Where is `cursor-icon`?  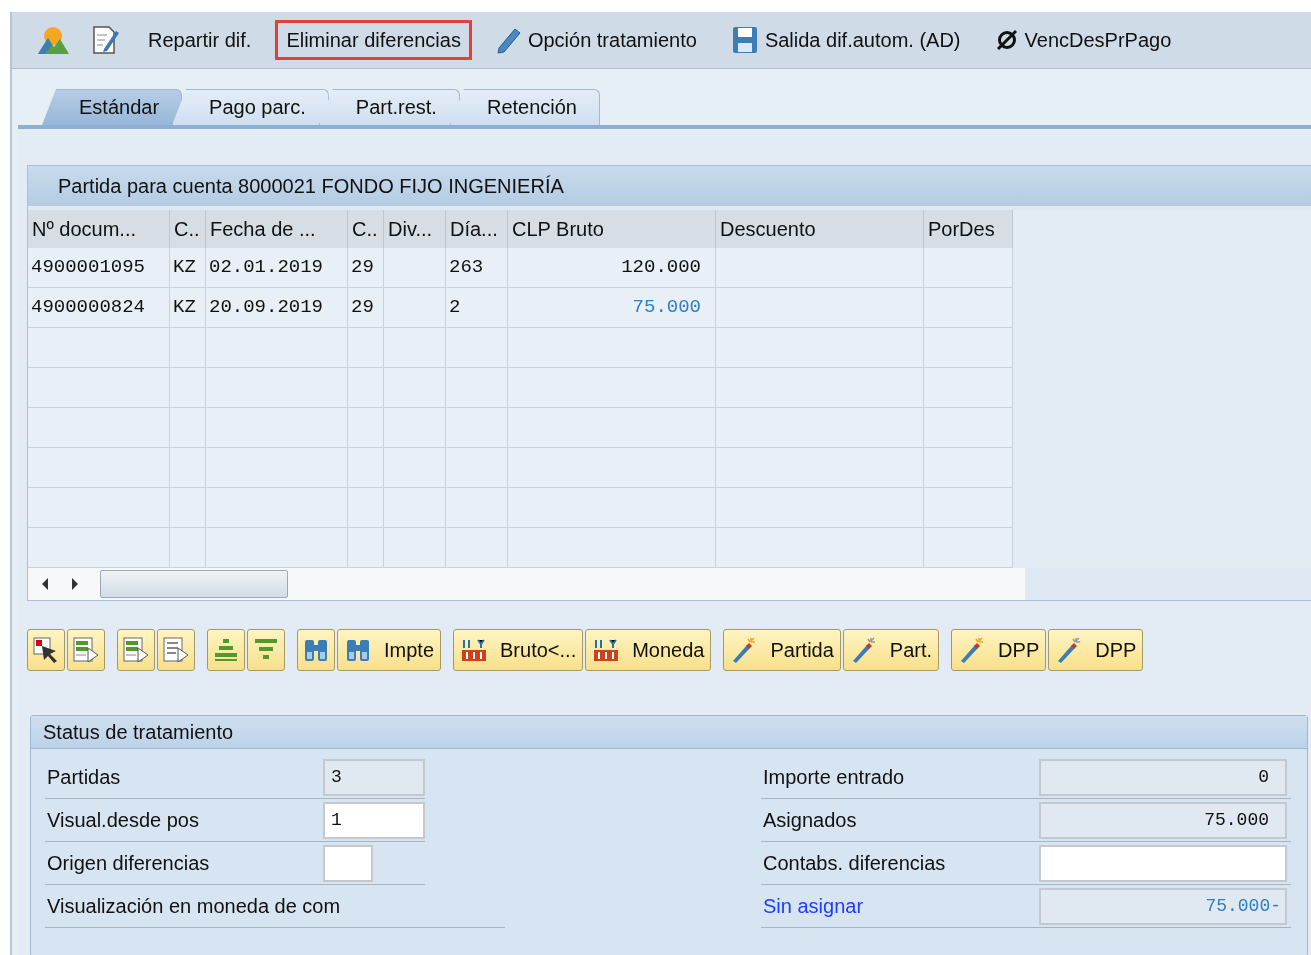 cursor-icon is located at coordinates (46, 650).